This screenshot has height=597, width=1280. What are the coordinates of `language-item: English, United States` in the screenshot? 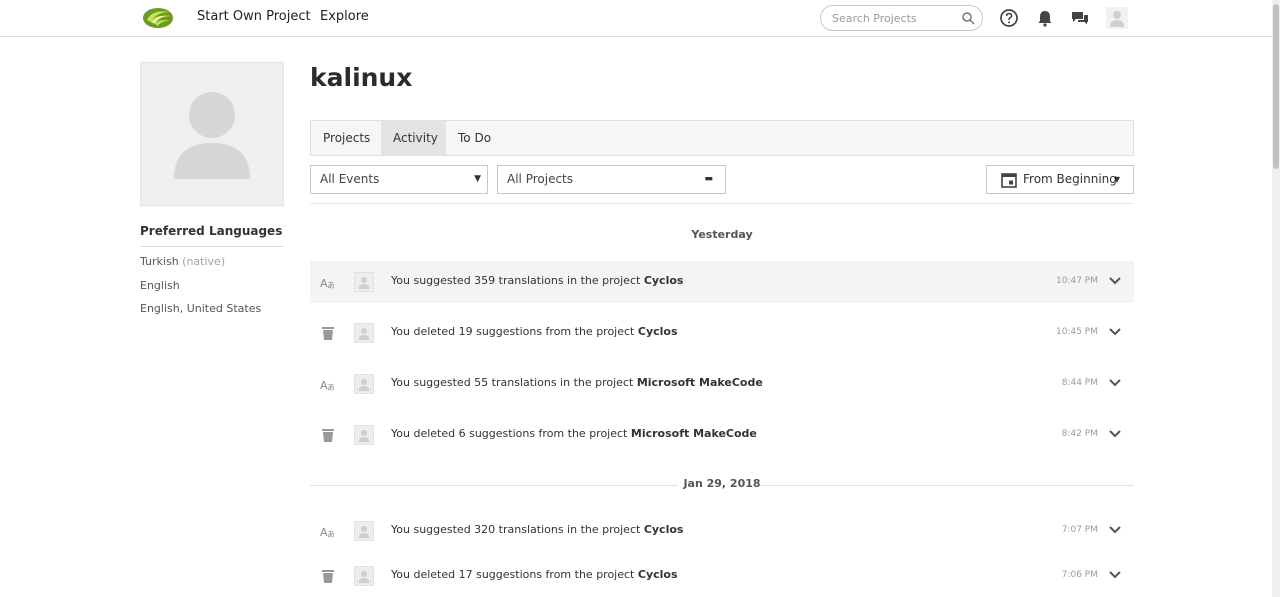 It's located at (200, 308).